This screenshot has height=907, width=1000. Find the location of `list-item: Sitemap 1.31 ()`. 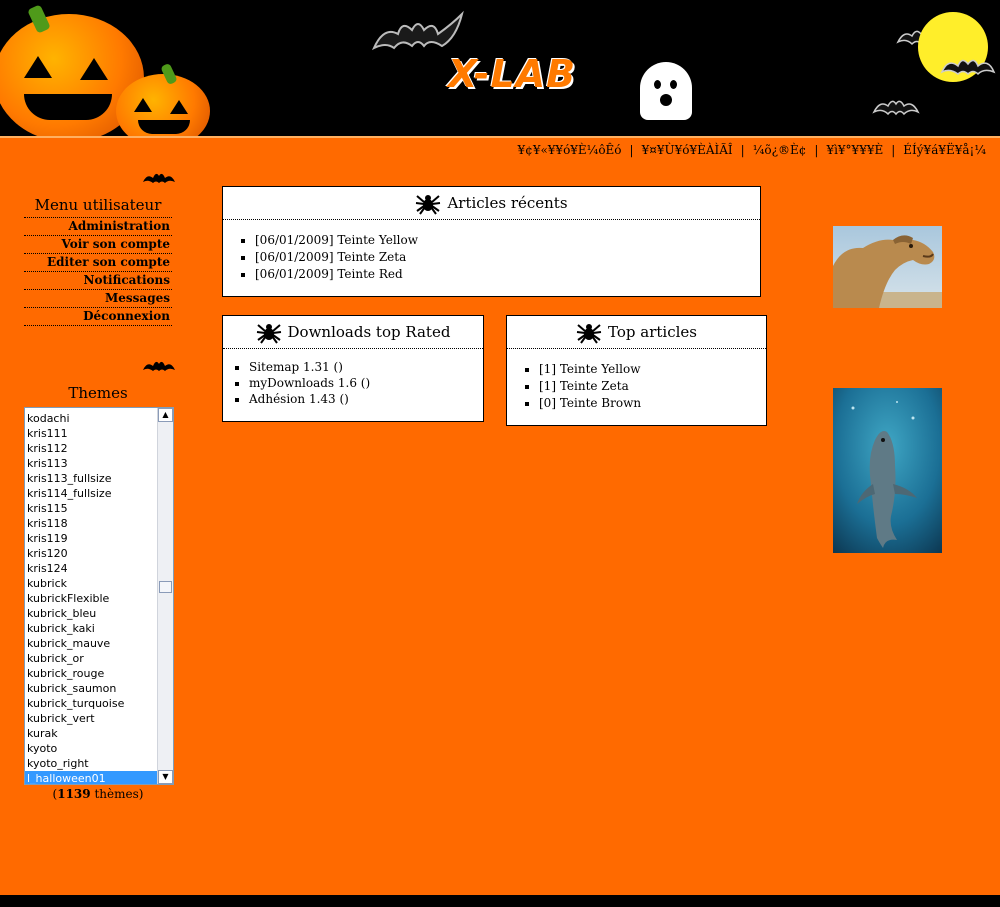

list-item: Sitemap 1.31 () is located at coordinates (366, 367).